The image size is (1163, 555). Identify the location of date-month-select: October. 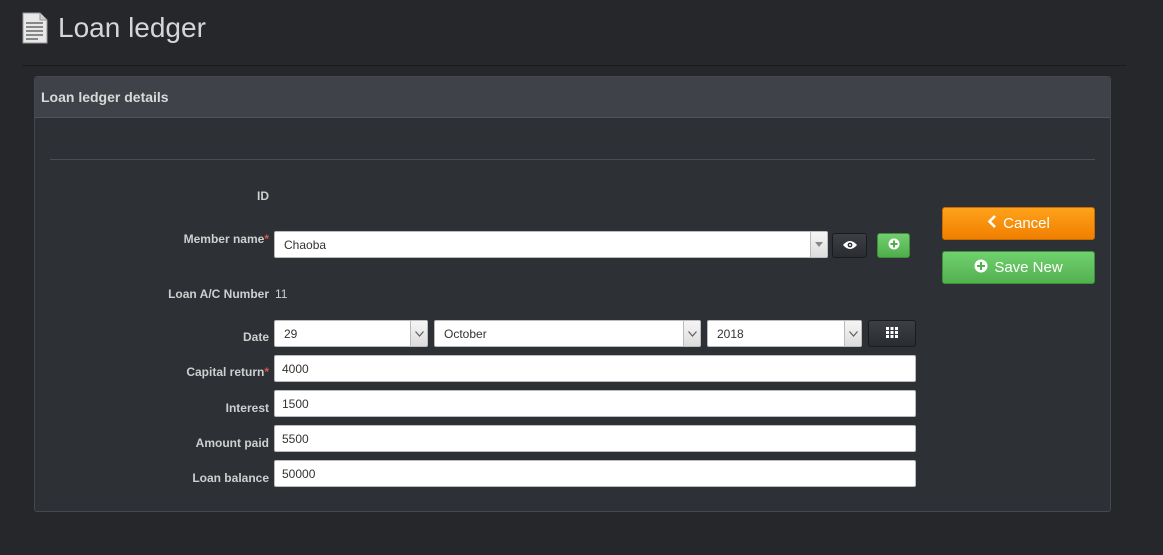
(567, 333).